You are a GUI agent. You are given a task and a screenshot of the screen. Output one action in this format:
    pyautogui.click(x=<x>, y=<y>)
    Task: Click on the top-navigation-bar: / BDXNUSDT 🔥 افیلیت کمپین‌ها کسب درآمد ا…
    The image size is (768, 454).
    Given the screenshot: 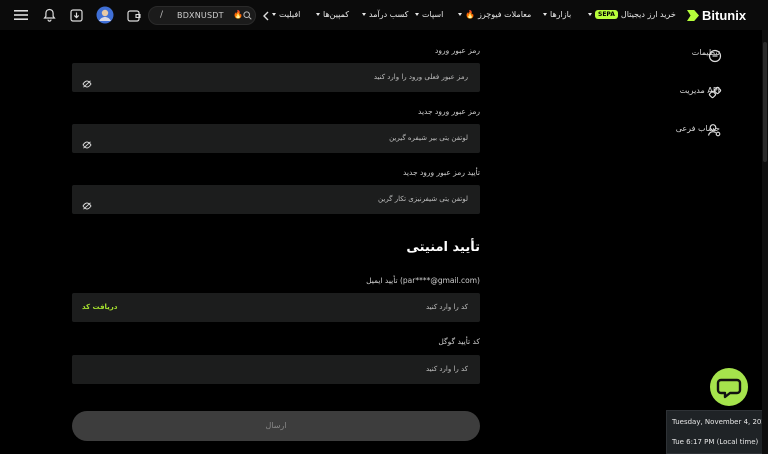 What is the action you would take?
    pyautogui.click(x=384, y=15)
    